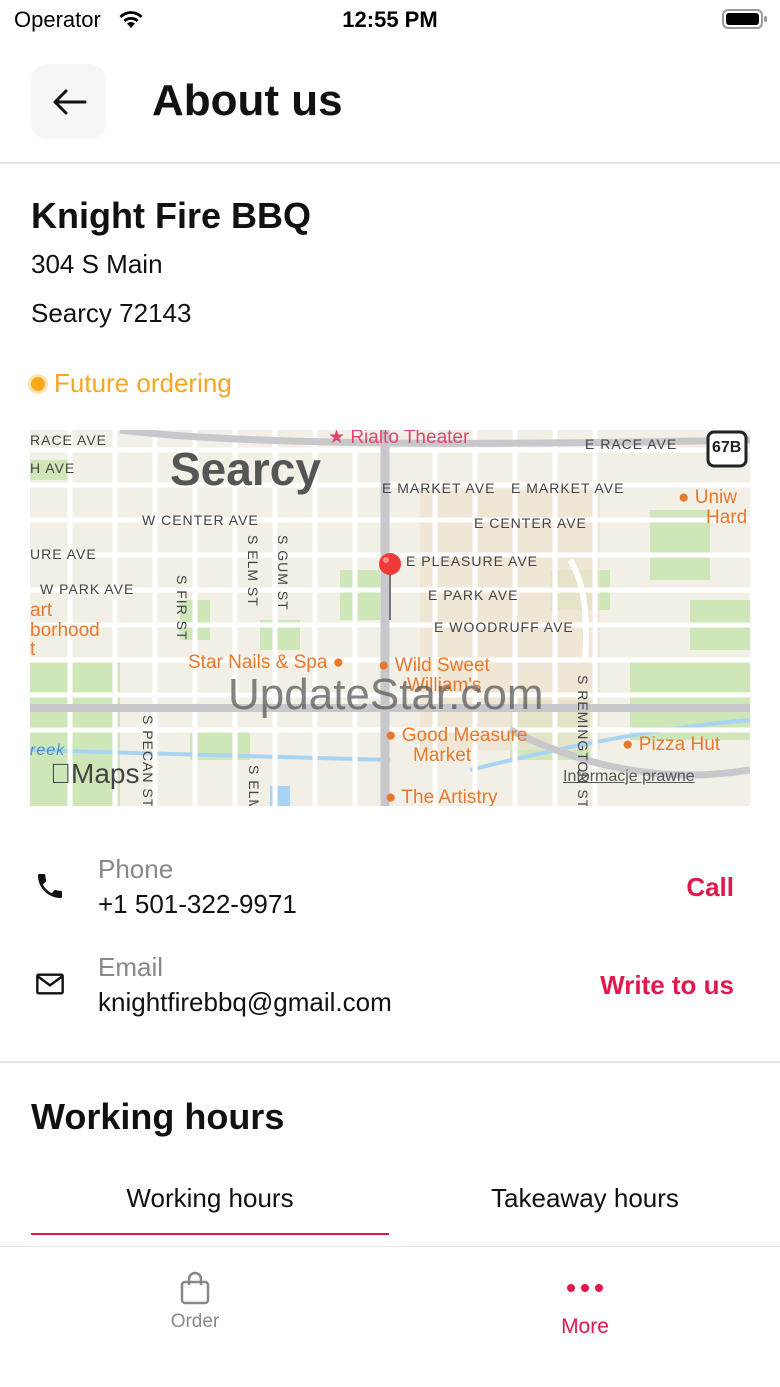 The height and width of the screenshot is (1387, 780). What do you see at coordinates (195, 1288) in the screenshot?
I see `shopping-bag-icon` at bounding box center [195, 1288].